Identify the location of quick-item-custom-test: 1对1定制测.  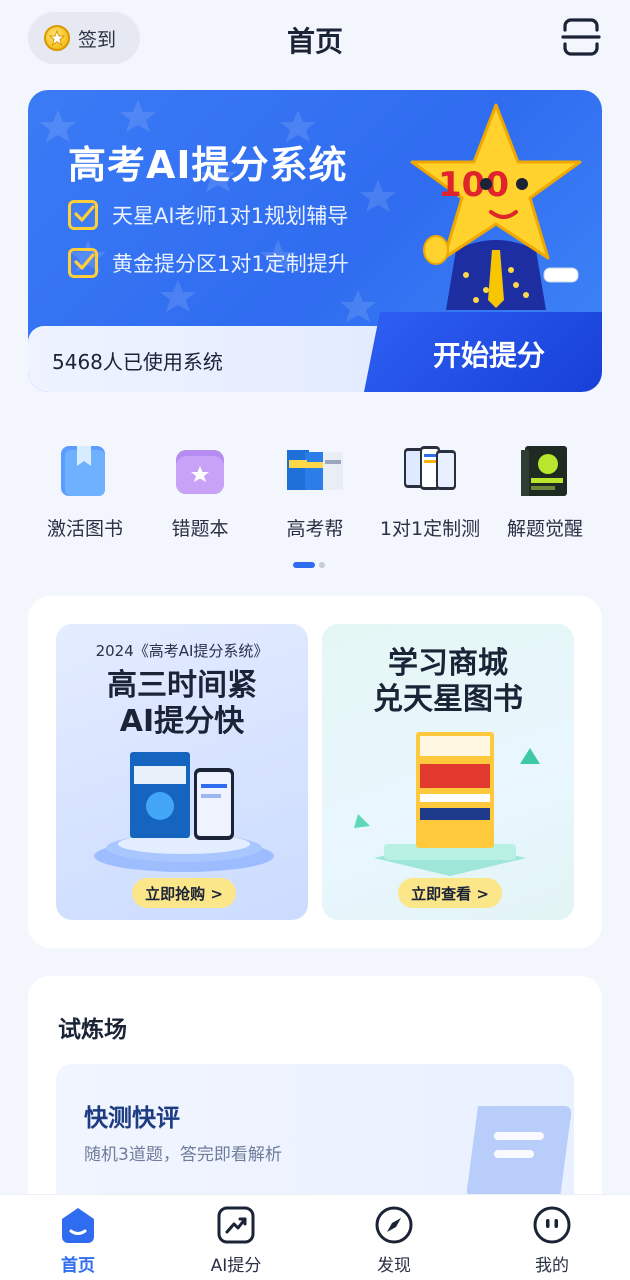
(430, 490).